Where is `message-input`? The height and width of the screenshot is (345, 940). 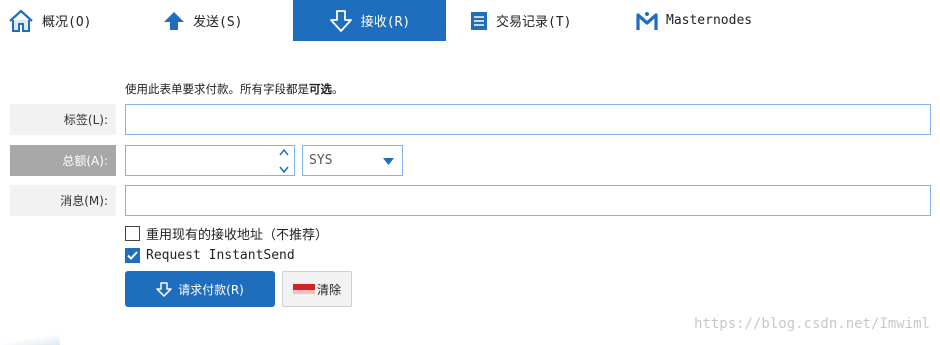
message-input is located at coordinates (528, 200).